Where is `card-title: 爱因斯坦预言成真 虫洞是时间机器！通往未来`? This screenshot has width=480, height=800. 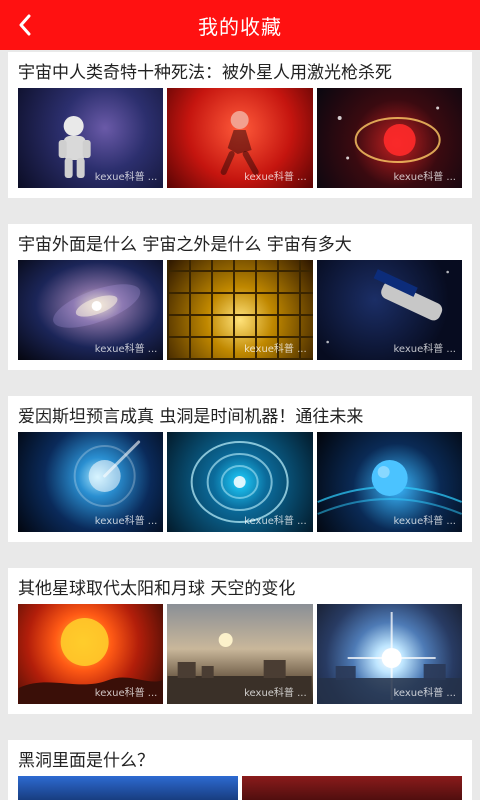
card-title: 爱因斯坦预言成真 虫洞是时间机器！通往未来 is located at coordinates (191, 417).